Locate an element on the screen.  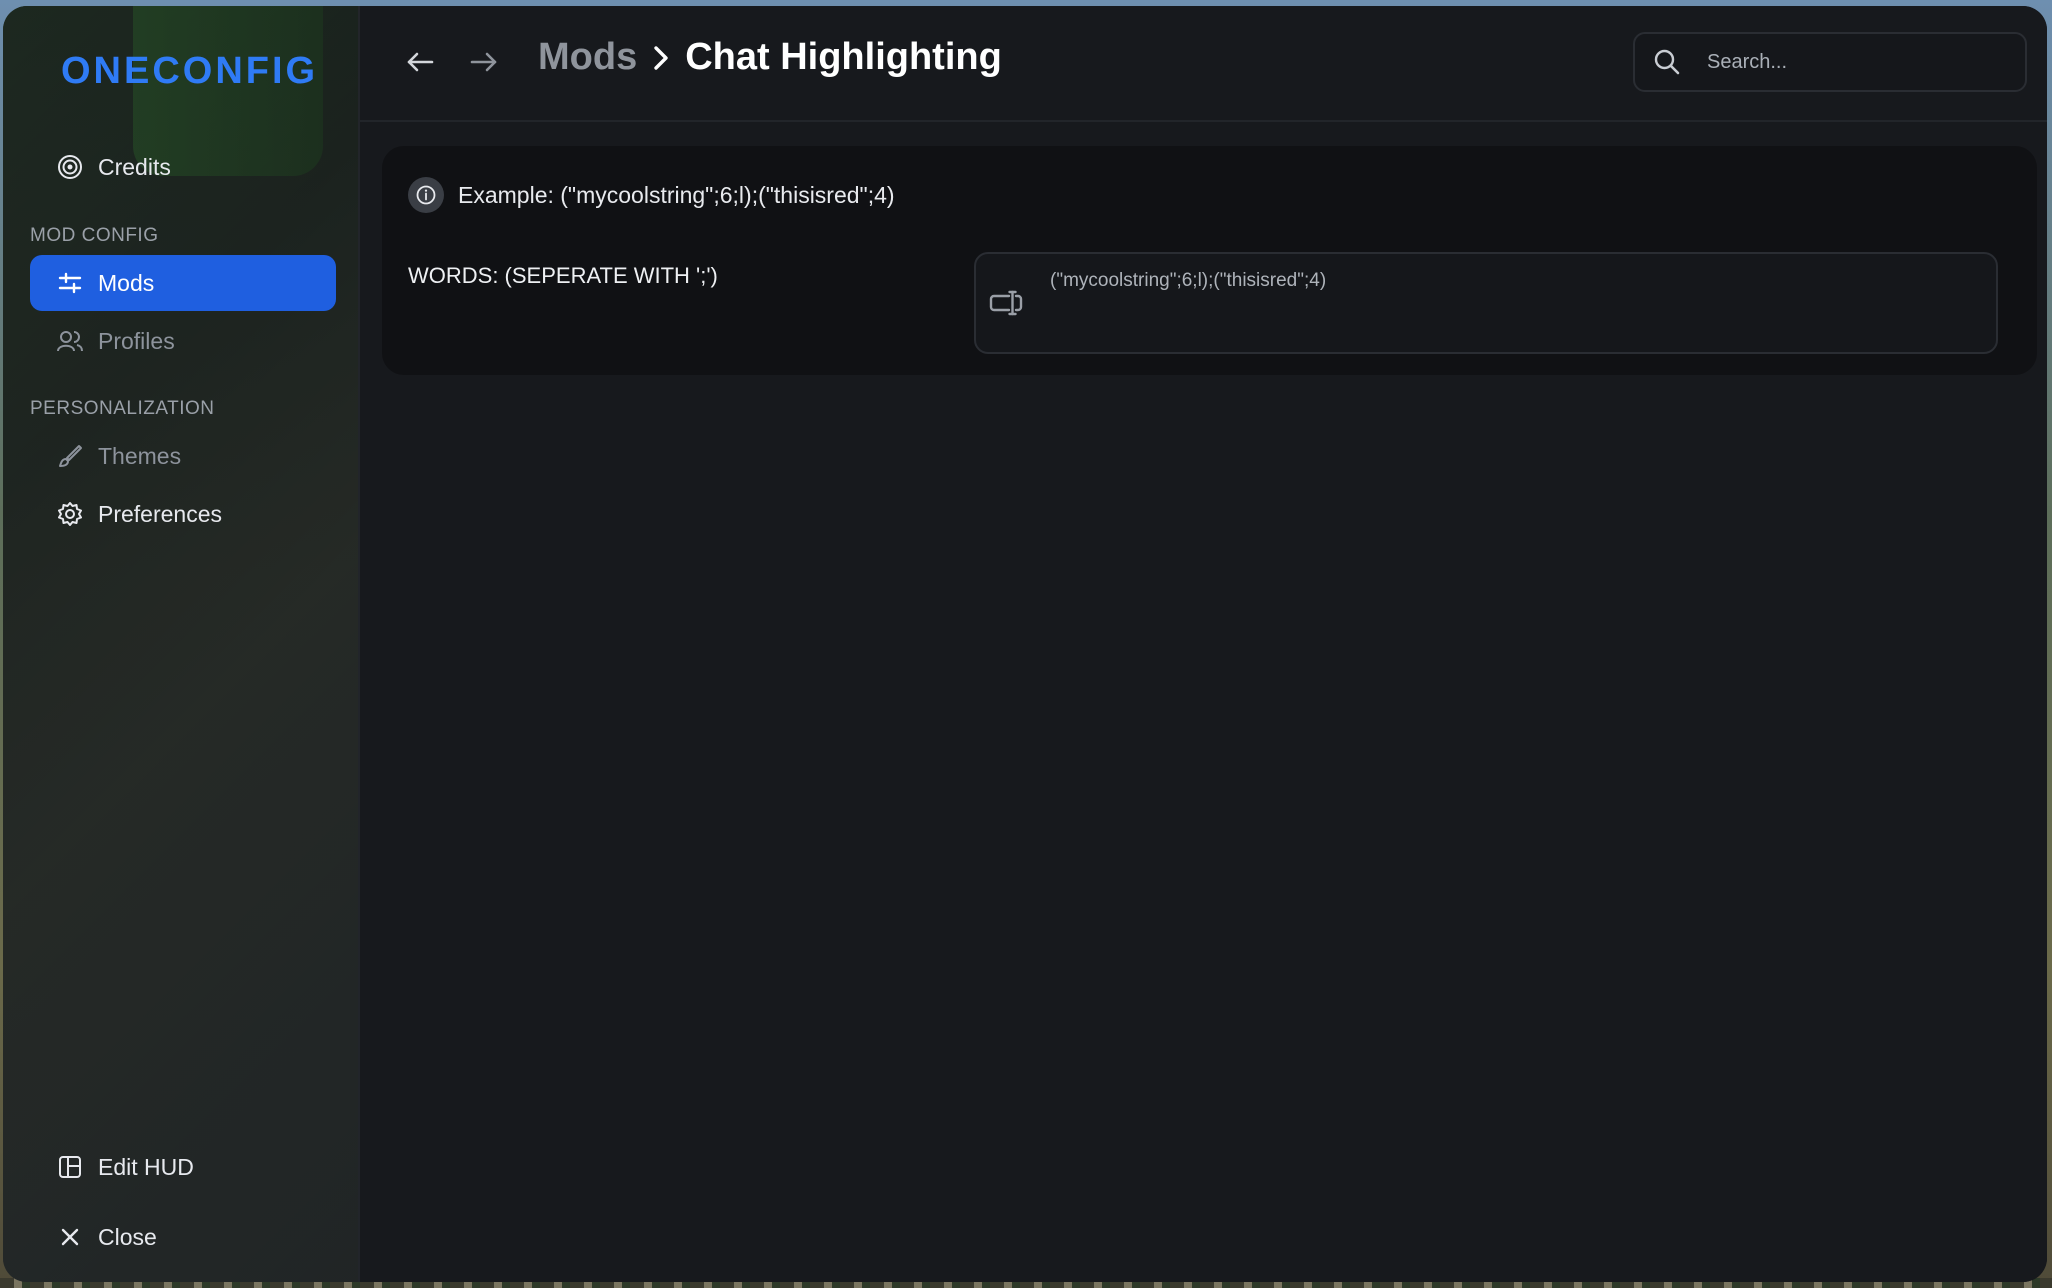
page-title: Chat Highlighting is located at coordinates (843, 57).